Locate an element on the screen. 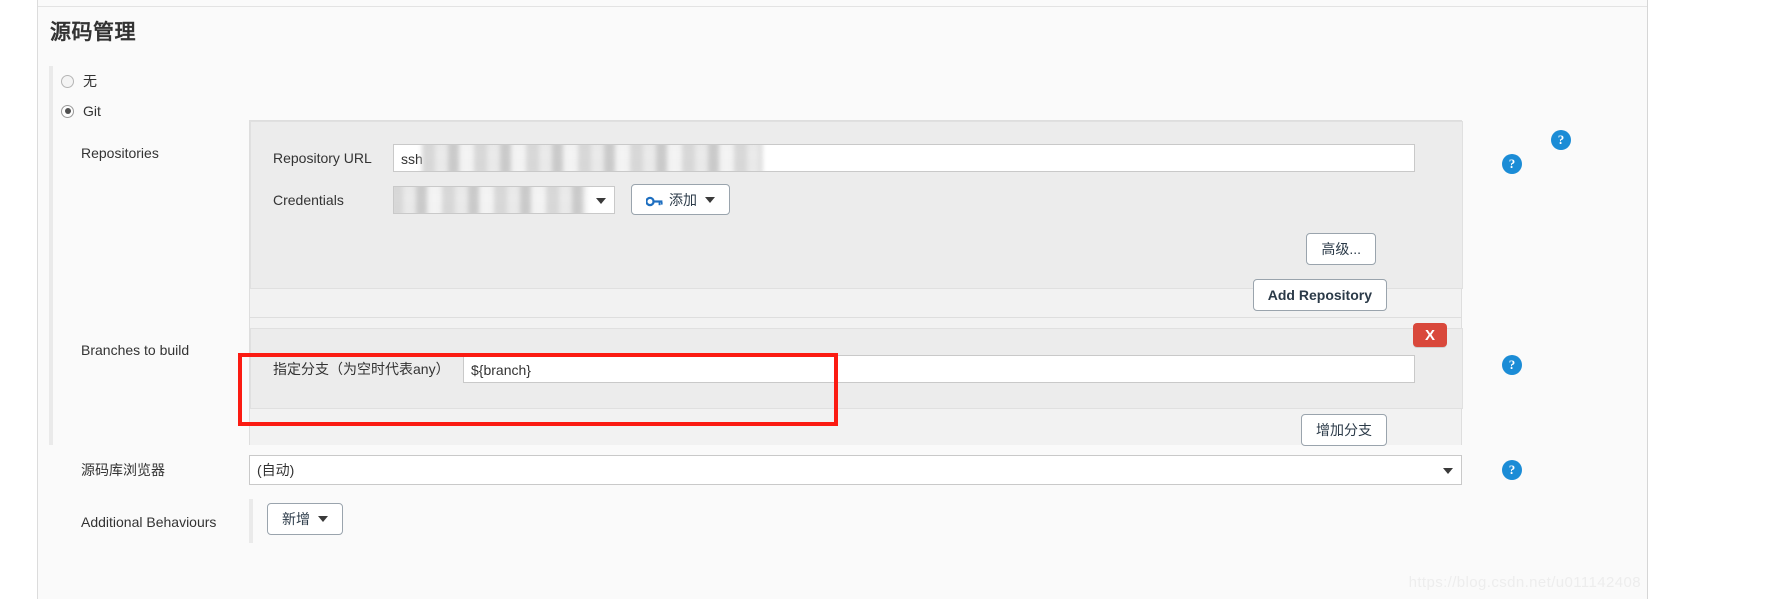  branch-spec-value: ${branch} is located at coordinates (501, 370).